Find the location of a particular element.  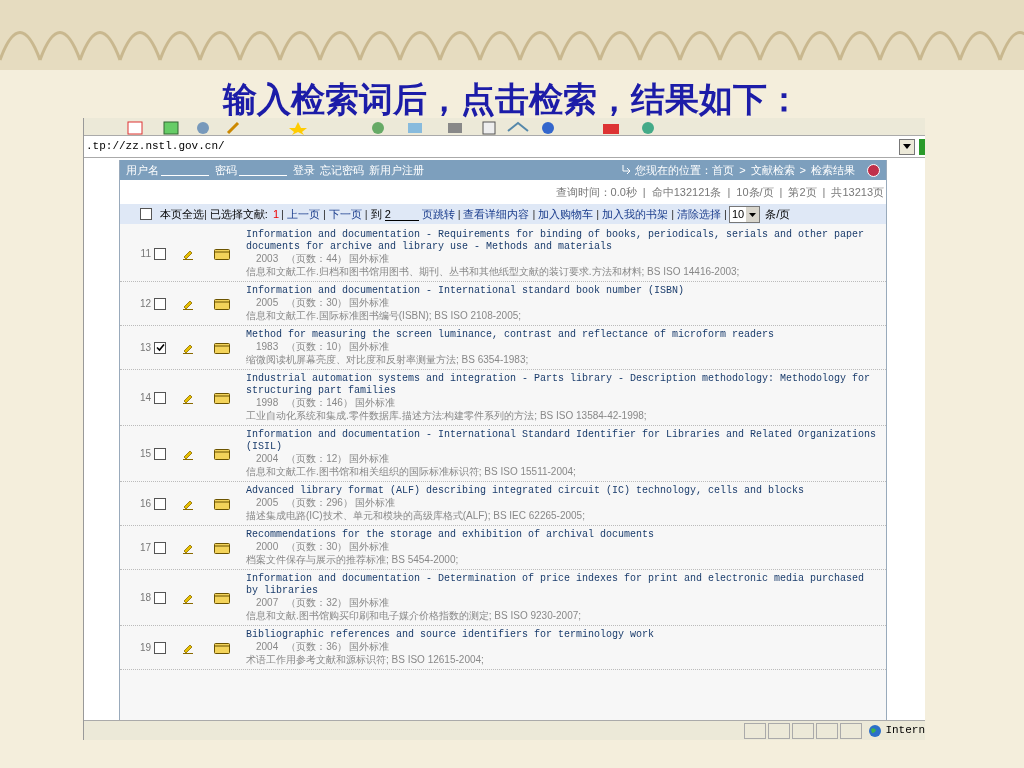

result-title-link: Information and documentation - International standard book number (ISBN) is located at coordinates (564, 291).